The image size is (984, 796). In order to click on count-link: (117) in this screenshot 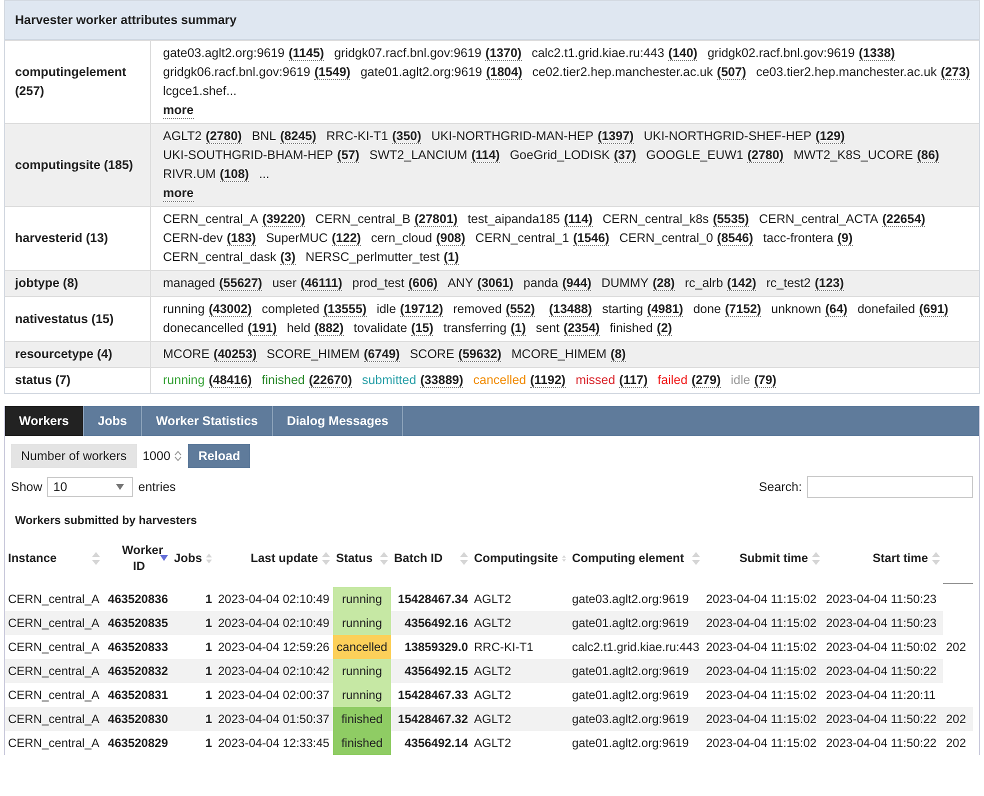, I will do `click(633, 380)`.